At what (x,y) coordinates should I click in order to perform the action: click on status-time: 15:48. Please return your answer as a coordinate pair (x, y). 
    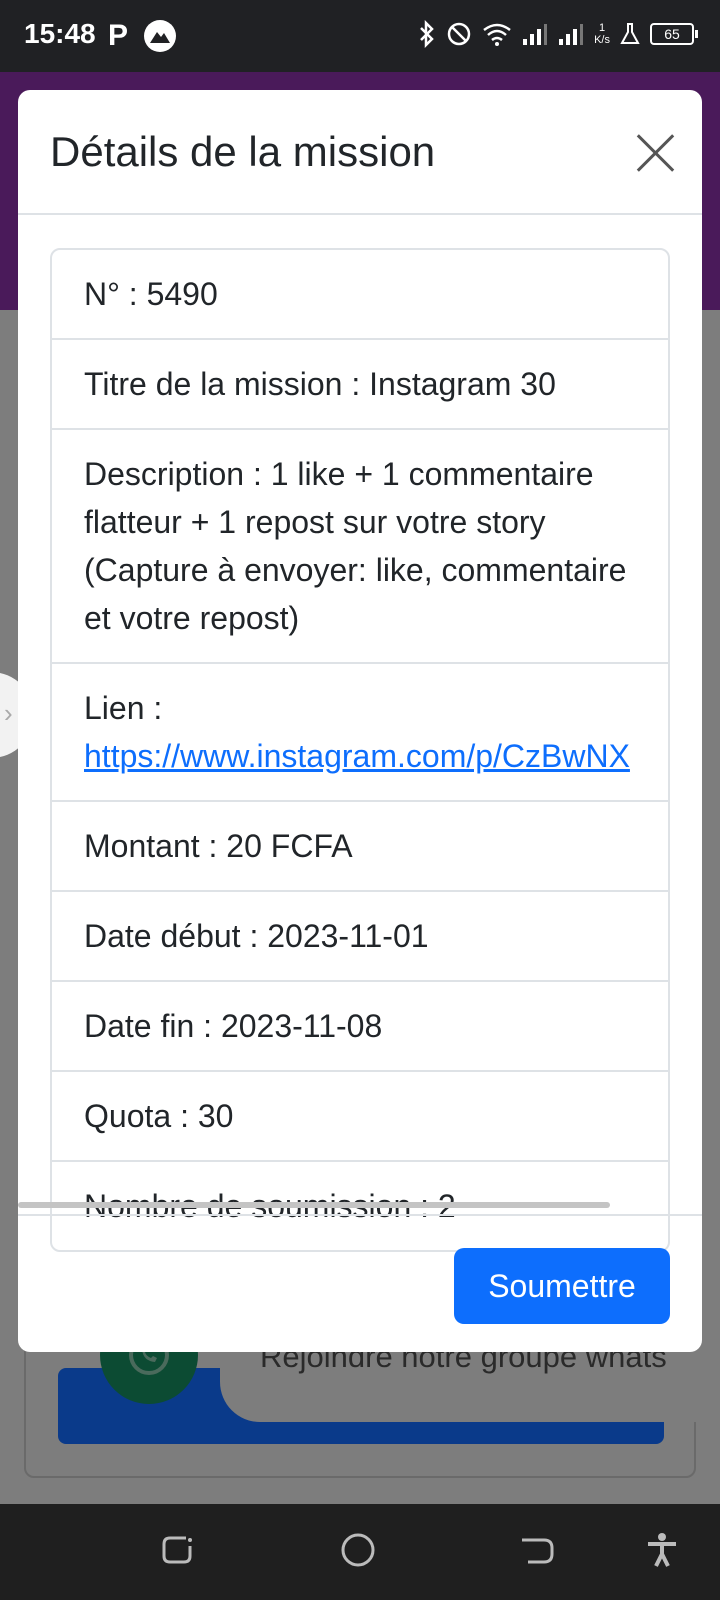
    Looking at the image, I should click on (60, 33).